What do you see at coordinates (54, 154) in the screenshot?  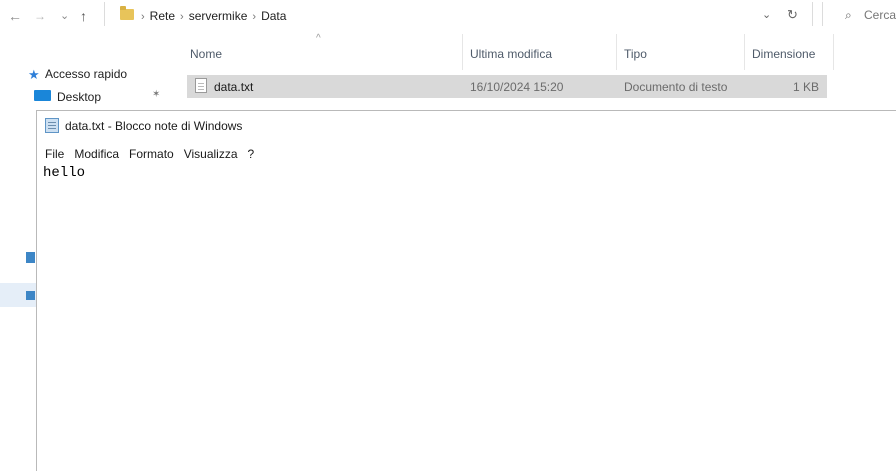 I see `menu-file: File` at bounding box center [54, 154].